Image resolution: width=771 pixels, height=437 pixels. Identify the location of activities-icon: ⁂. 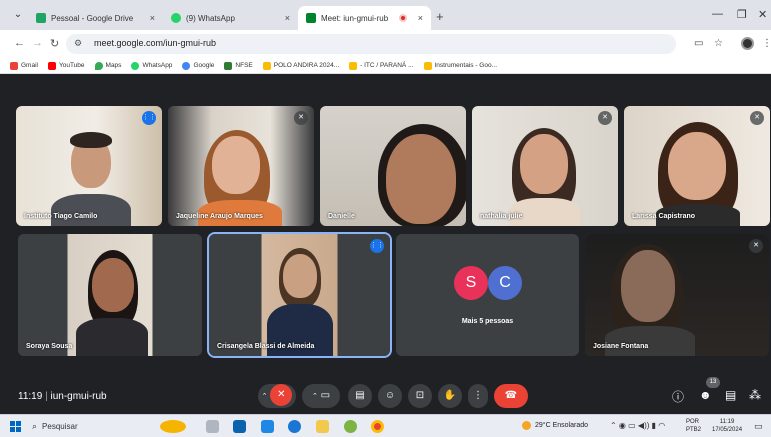
(755, 395).